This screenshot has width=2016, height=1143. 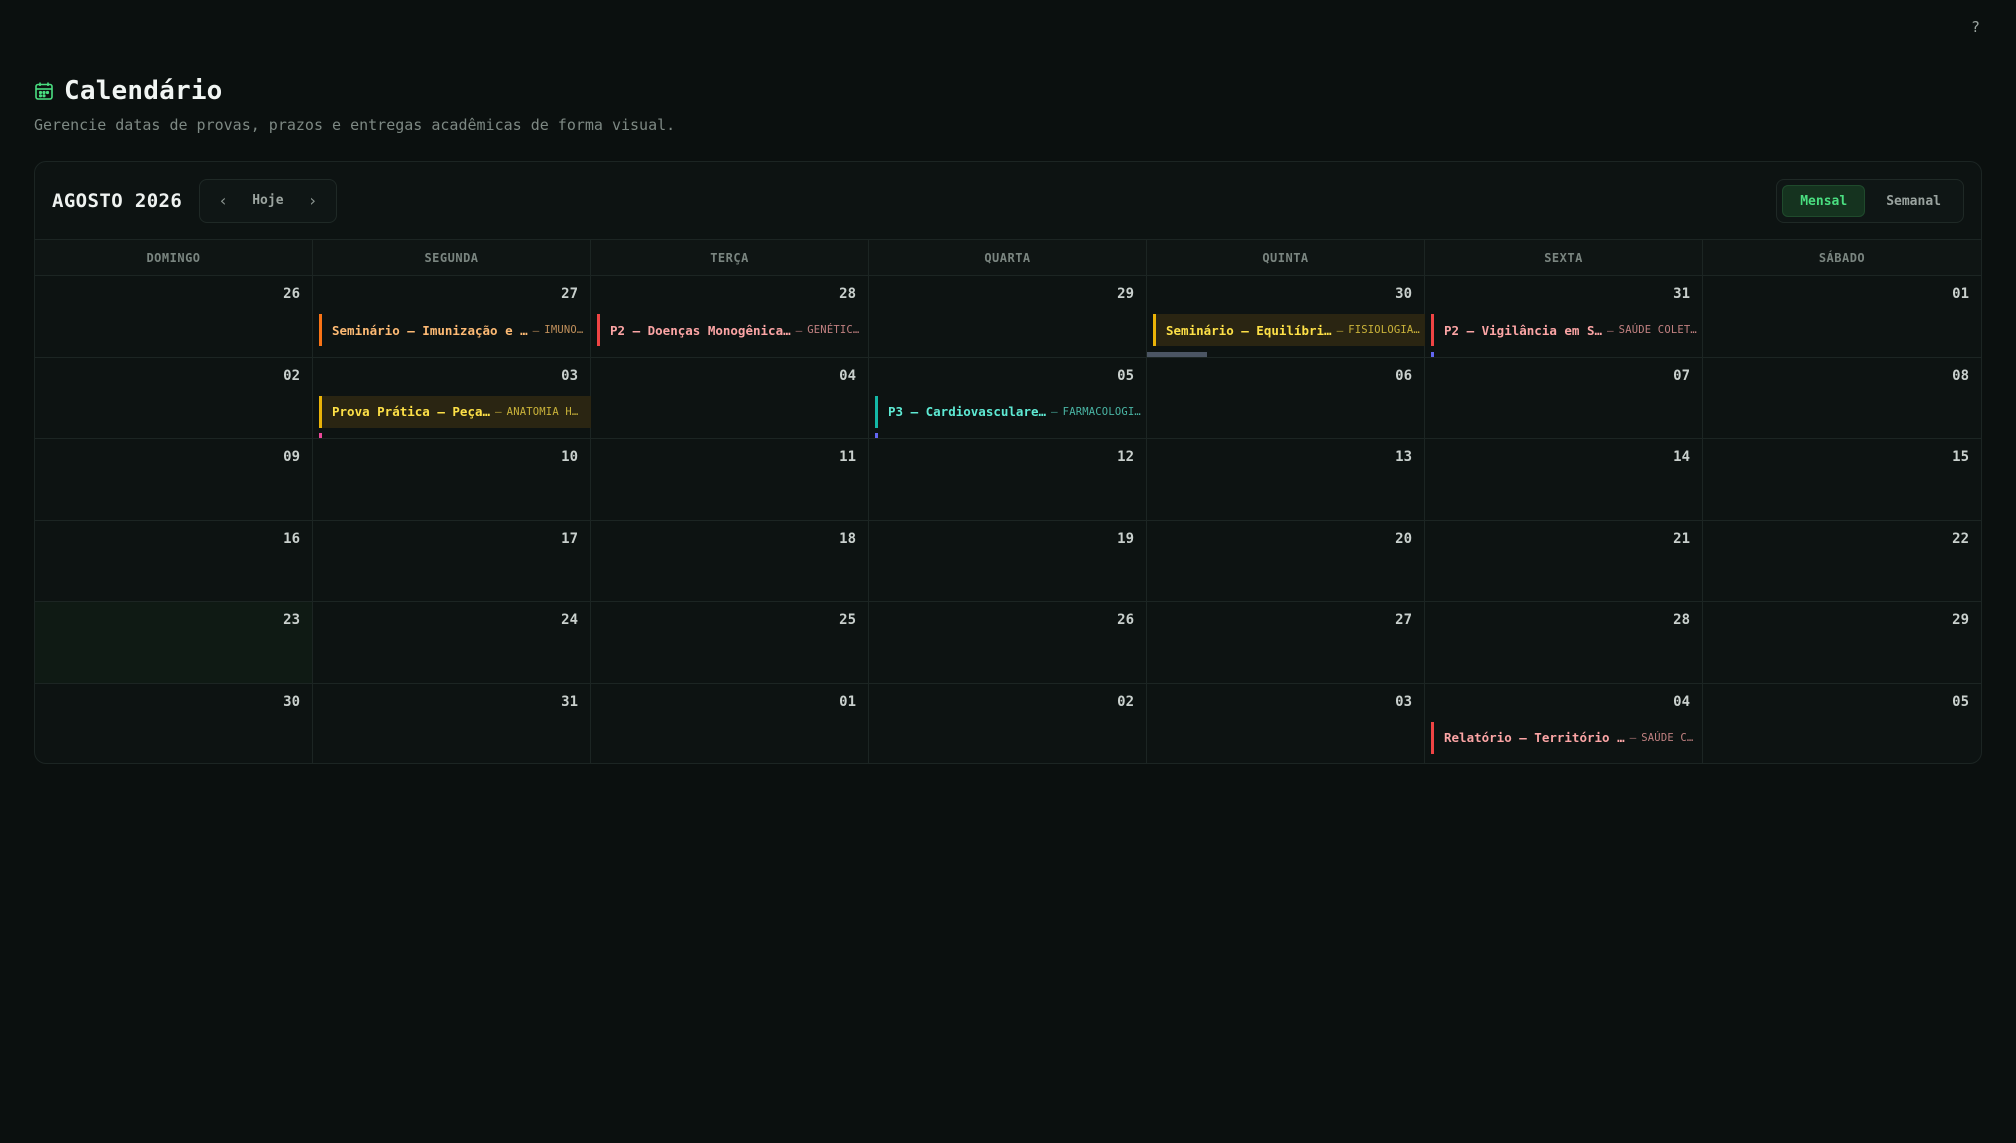 I want to click on day-number: 02, so click(x=291, y=375).